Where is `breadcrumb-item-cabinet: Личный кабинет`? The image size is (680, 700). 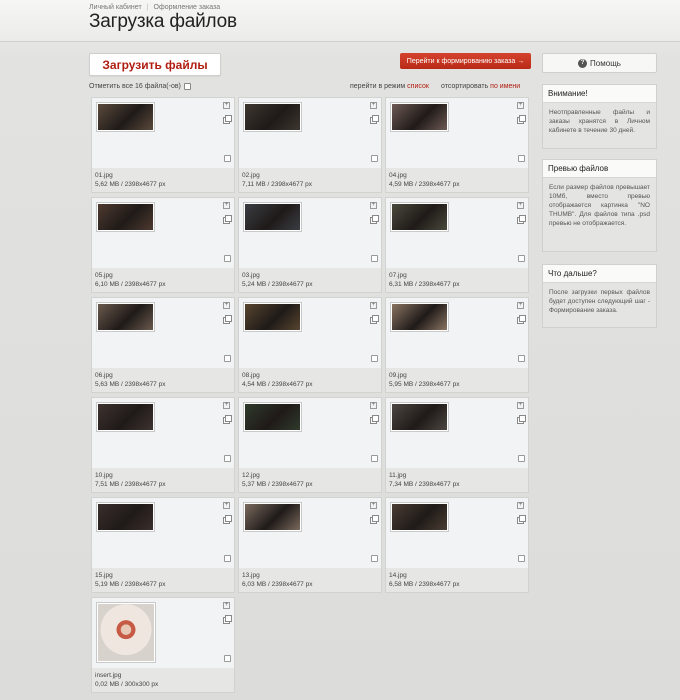
breadcrumb-item-cabinet: Личный кабинет is located at coordinates (115, 7).